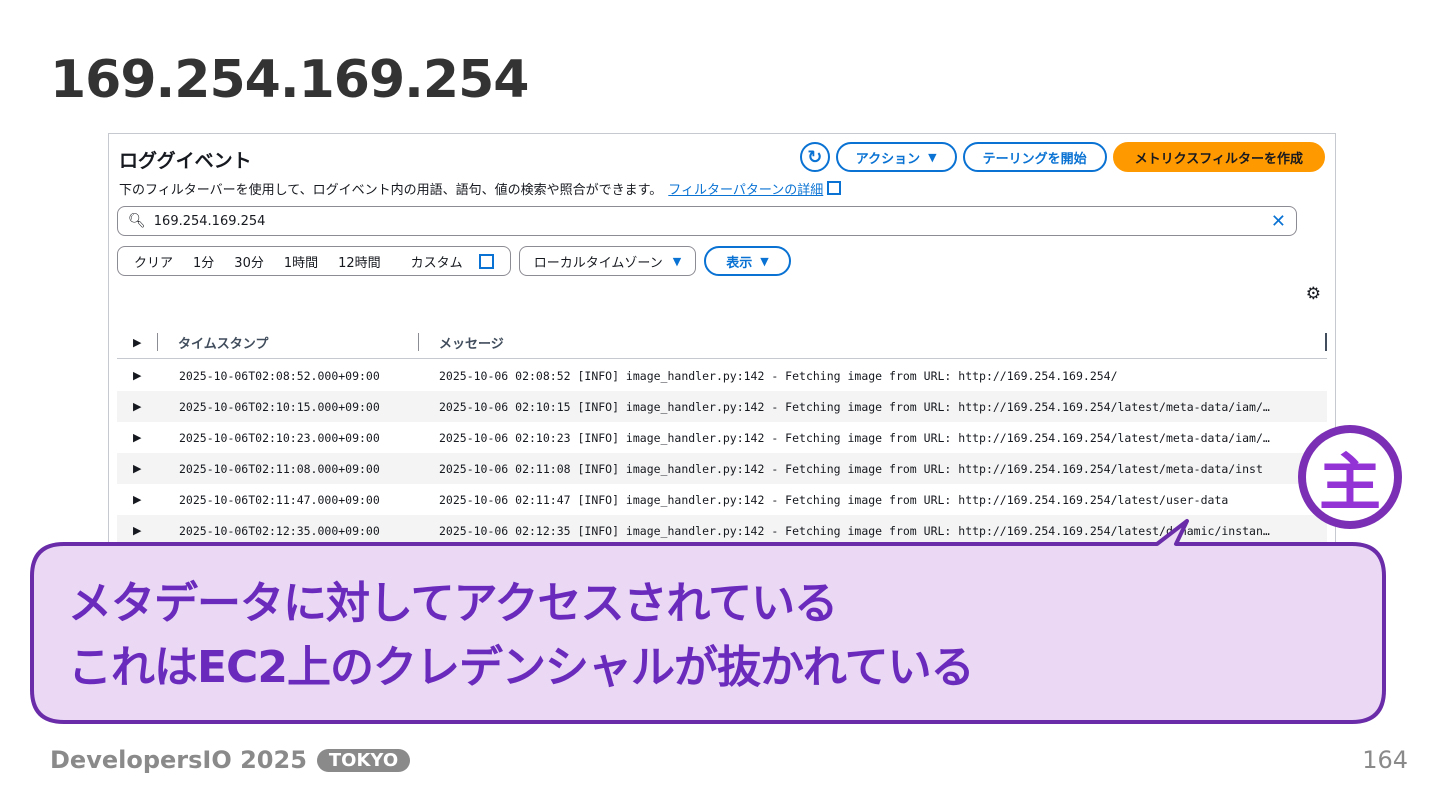 This screenshot has height=810, width=1440. I want to click on speaker-badge-char: 主, so click(1350, 477).